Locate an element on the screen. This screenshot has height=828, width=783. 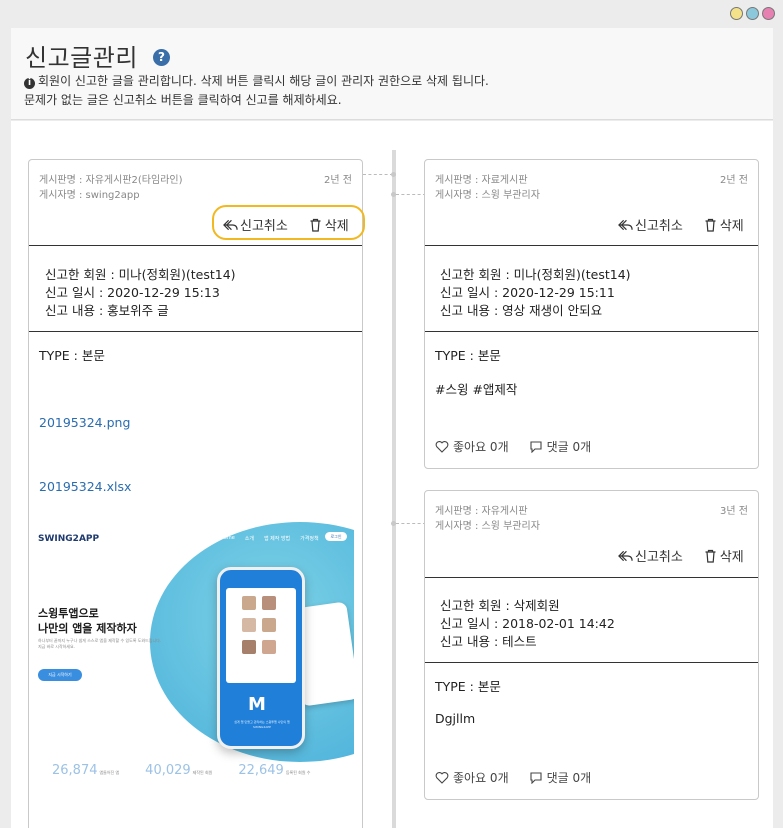
maximize-dot is located at coordinates (752, 13).